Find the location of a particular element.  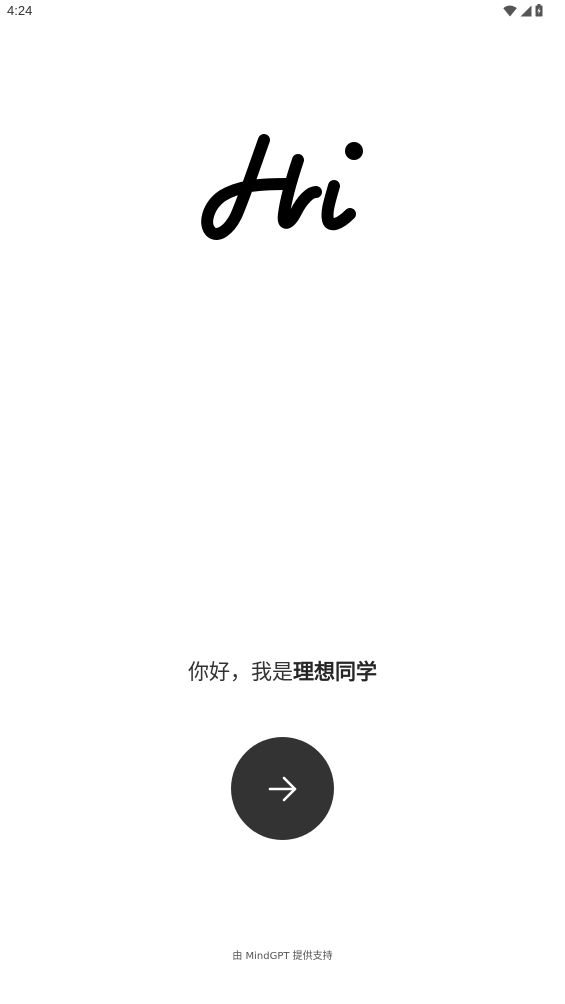

assistant-name: 理想同学 is located at coordinates (335, 672).